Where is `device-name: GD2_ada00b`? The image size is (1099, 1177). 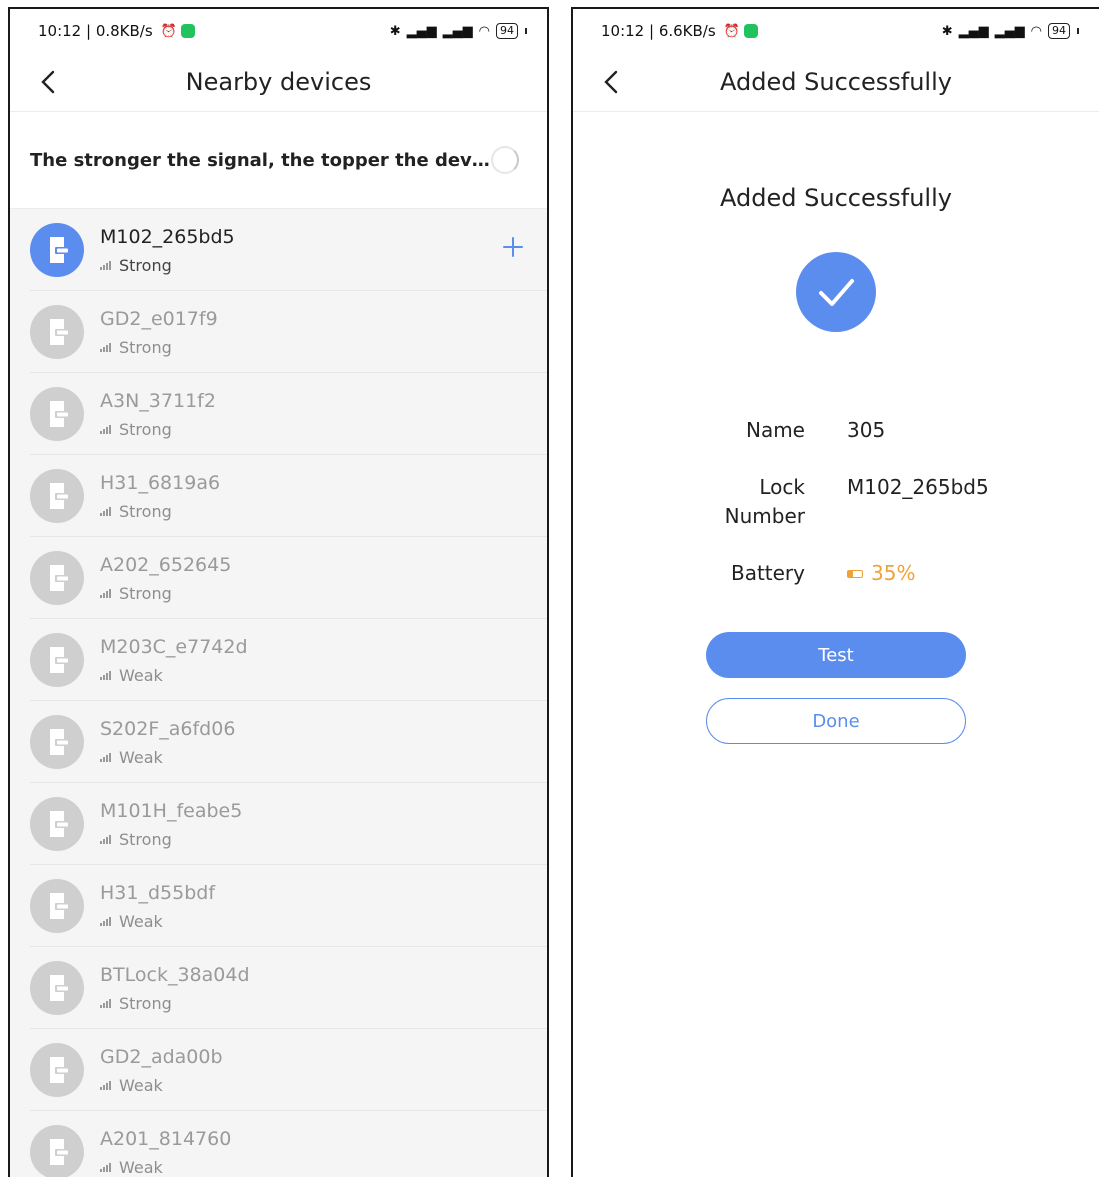 device-name: GD2_ada00b is located at coordinates (161, 1056).